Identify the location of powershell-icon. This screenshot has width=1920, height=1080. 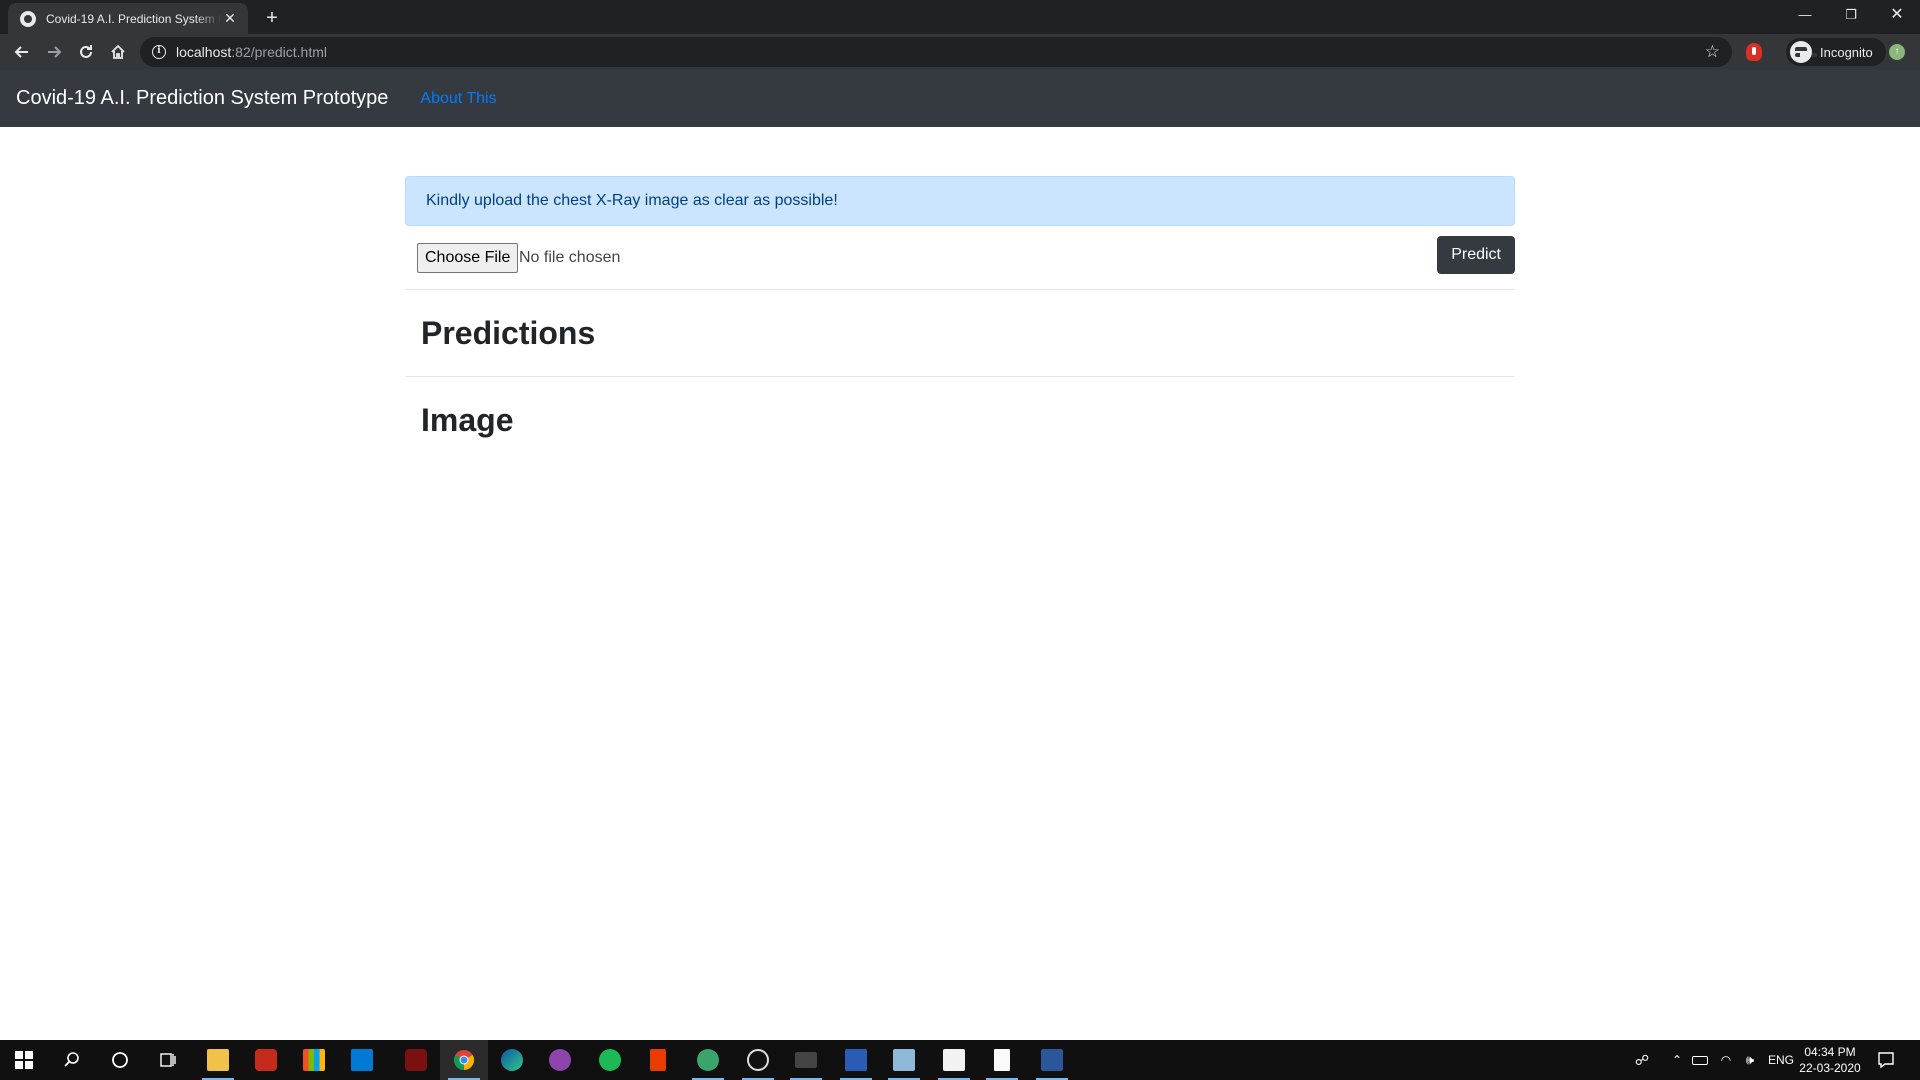
(856, 1060).